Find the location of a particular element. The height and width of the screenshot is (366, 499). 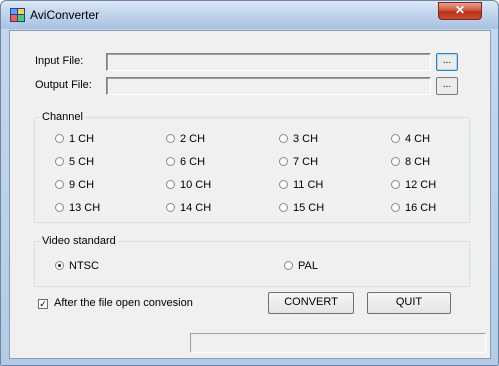

radio-channel-2: 2 CH is located at coordinates (185, 139).